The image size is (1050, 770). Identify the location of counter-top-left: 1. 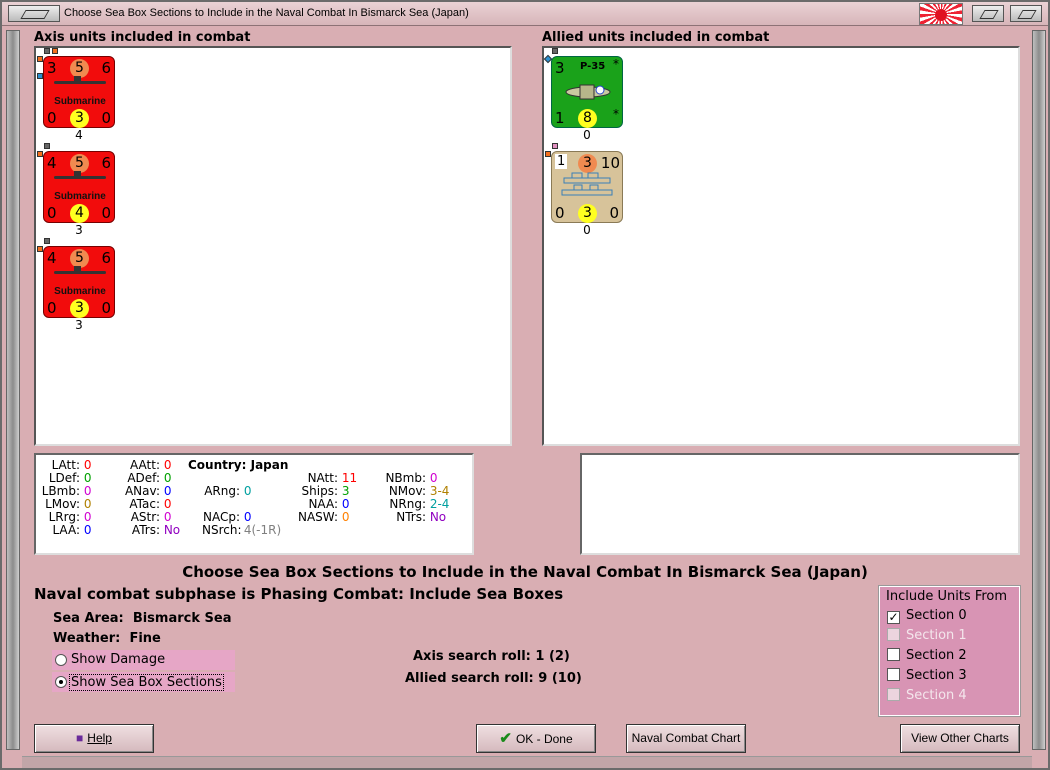
(561, 161).